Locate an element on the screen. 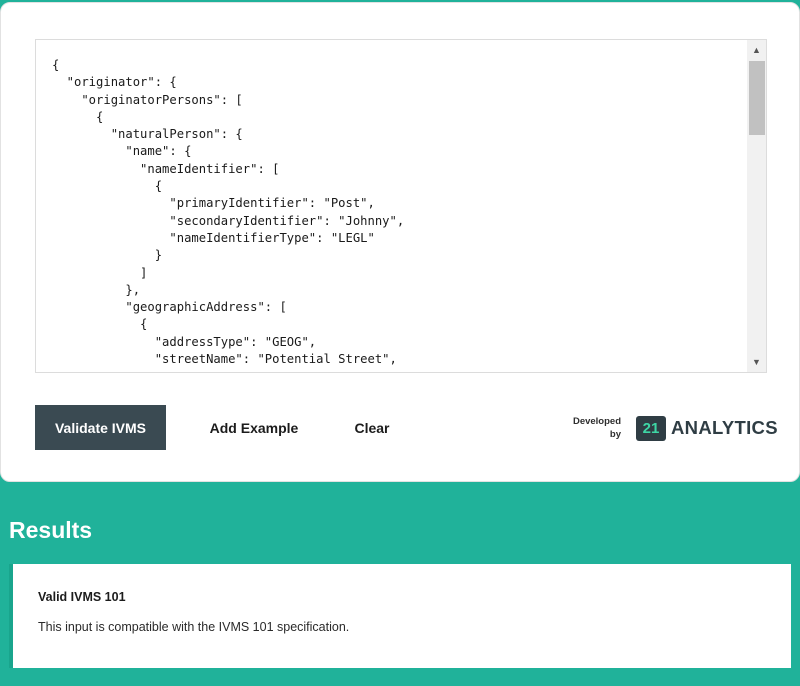 The width and height of the screenshot is (800, 686). scroll-down-icon: ▼ is located at coordinates (756, 362).